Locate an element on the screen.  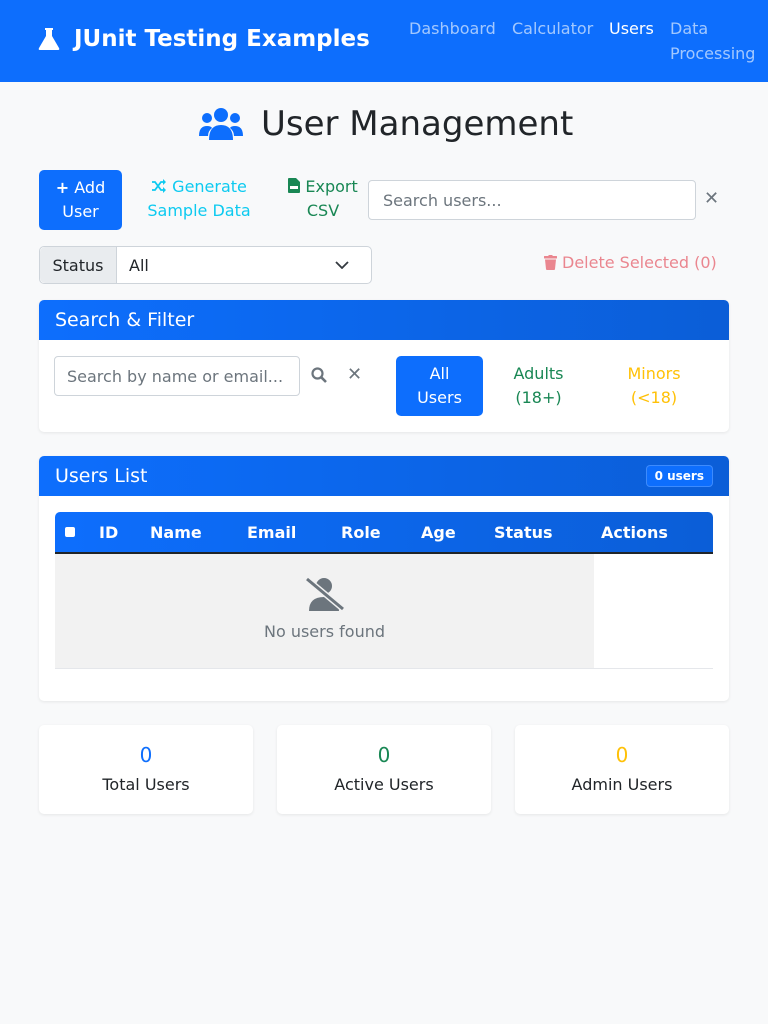
chevron-down-icon is located at coordinates (342, 265).